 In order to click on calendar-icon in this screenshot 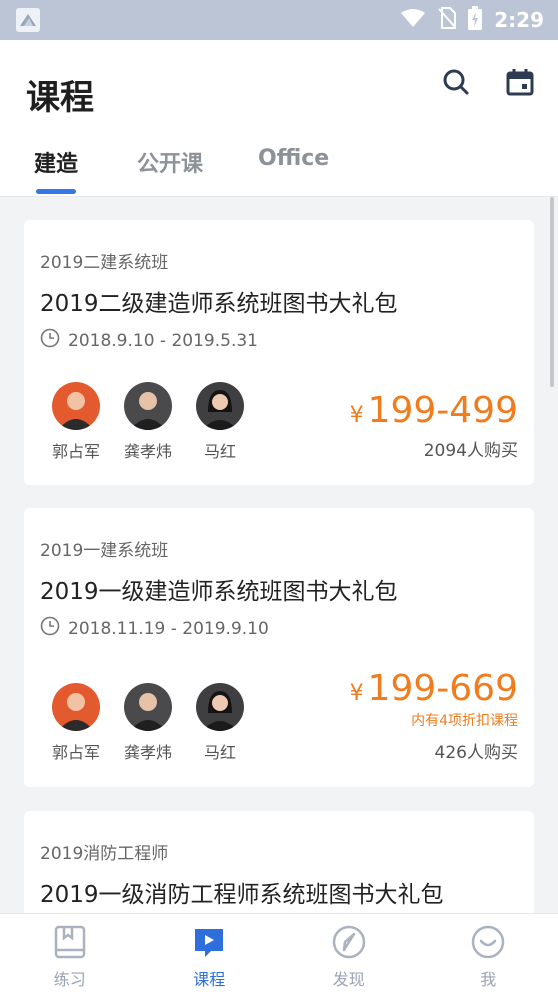, I will do `click(520, 82)`.